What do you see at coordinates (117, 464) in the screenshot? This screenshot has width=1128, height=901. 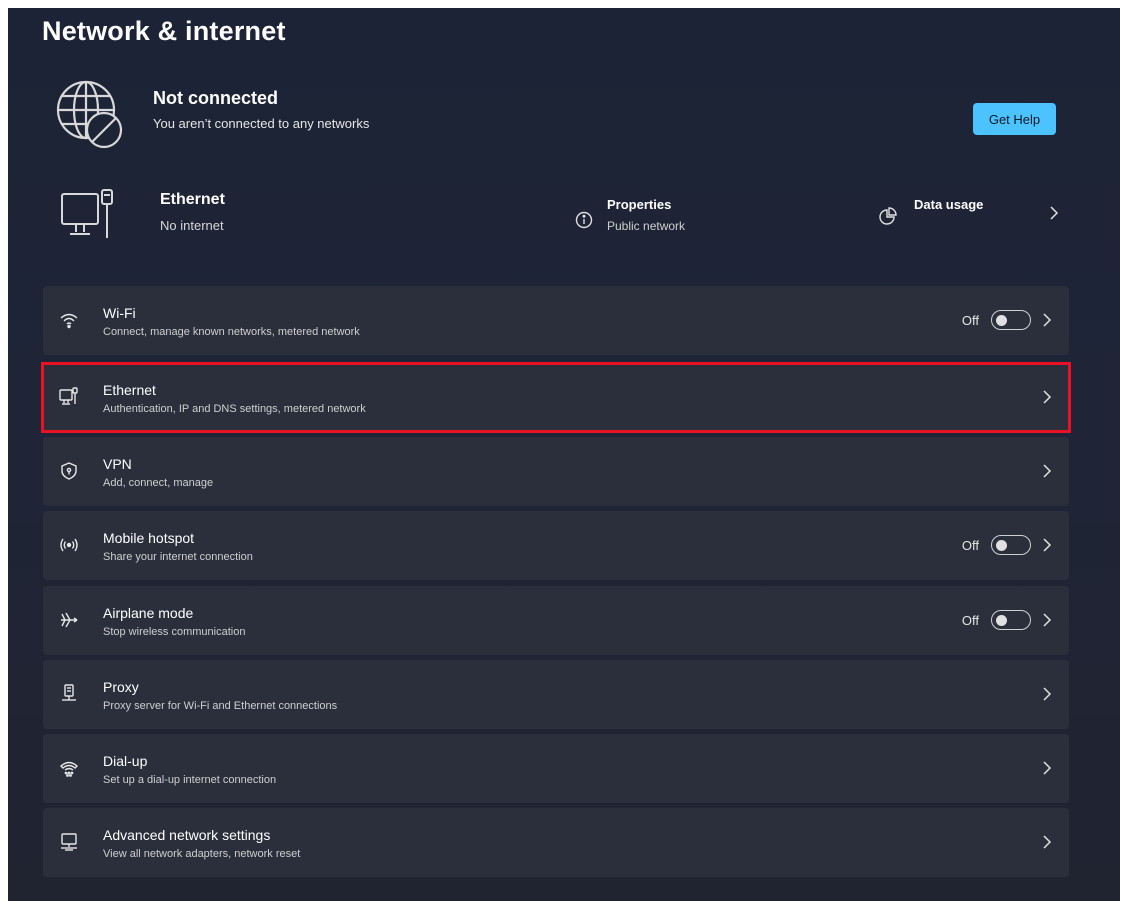 I see `setting-title: VPN` at bounding box center [117, 464].